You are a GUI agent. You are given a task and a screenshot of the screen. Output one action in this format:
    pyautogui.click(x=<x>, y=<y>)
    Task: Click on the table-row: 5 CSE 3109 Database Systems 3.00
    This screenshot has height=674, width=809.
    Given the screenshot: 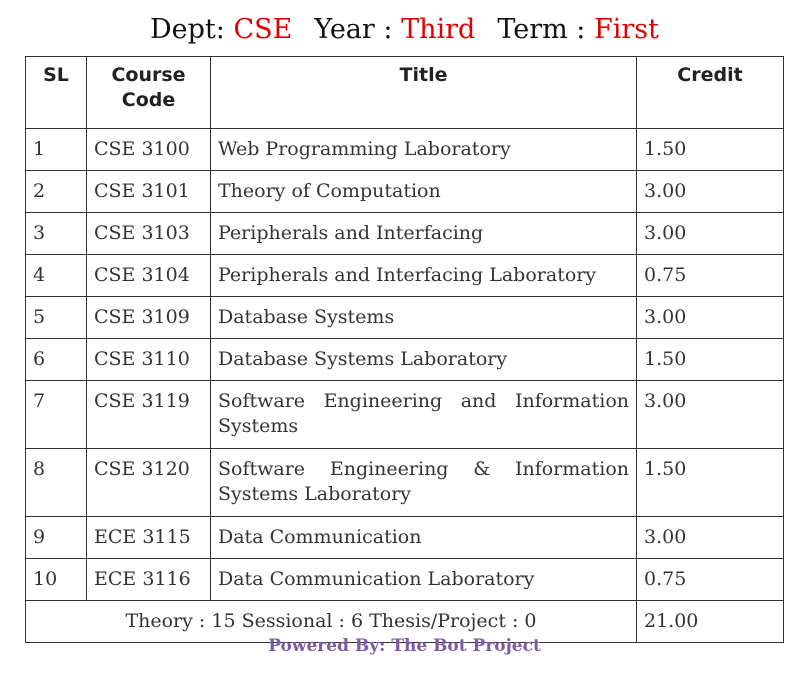 What is the action you would take?
    pyautogui.click(x=404, y=317)
    